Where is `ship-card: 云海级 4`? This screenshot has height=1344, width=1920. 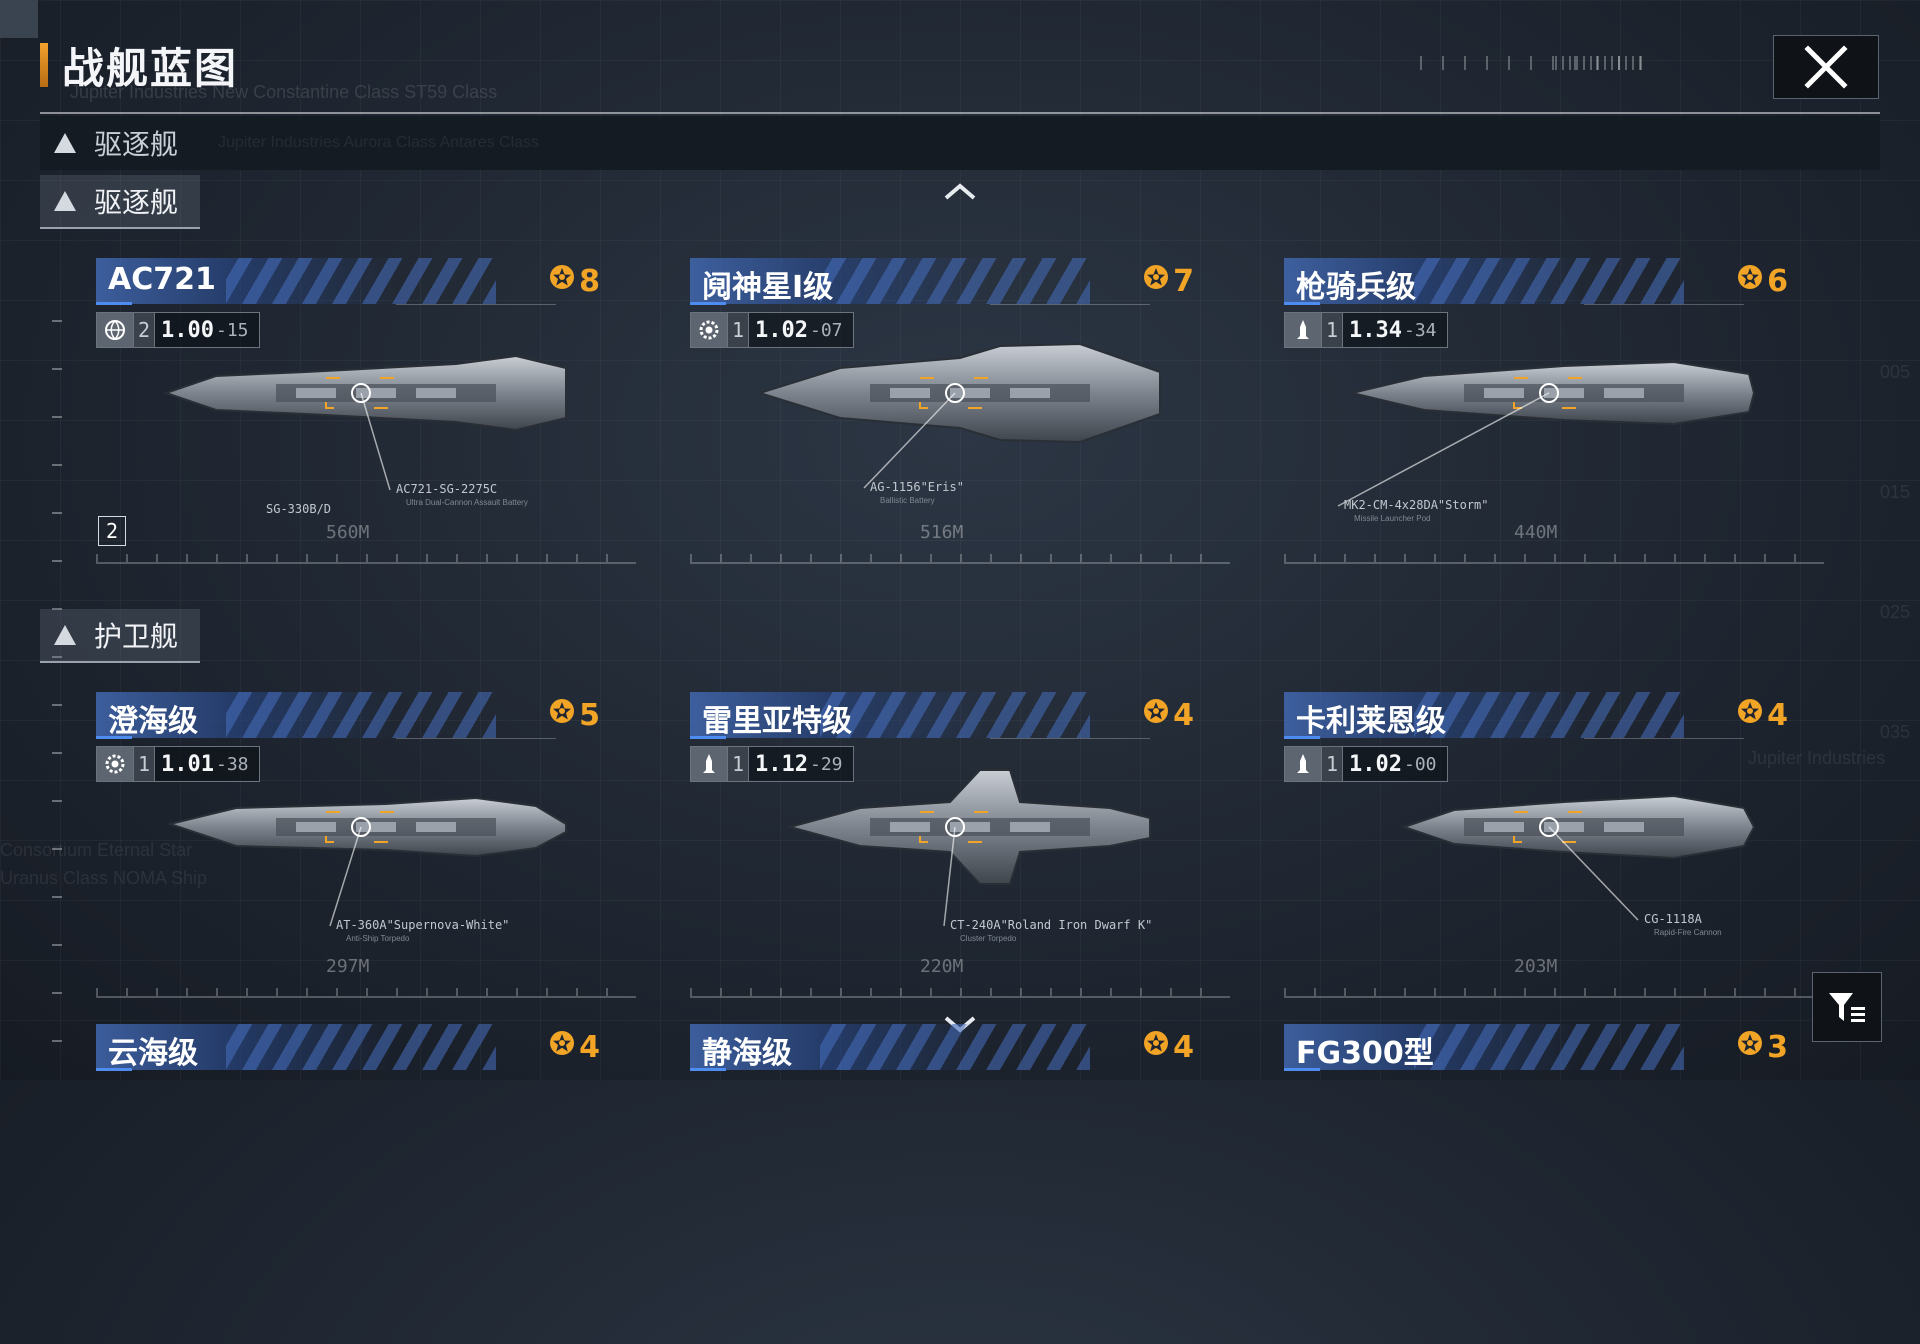 ship-card: 云海级 4 is located at coordinates (366, 1184).